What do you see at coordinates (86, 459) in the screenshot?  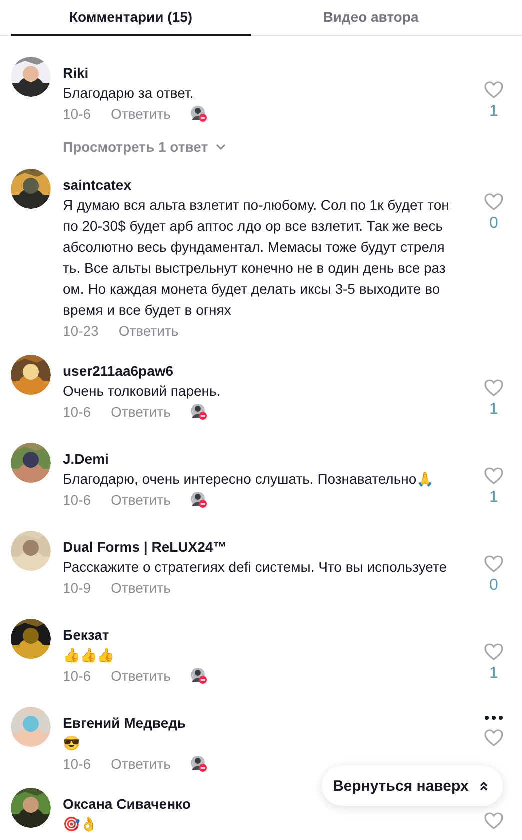 I see `username: J.Demi` at bounding box center [86, 459].